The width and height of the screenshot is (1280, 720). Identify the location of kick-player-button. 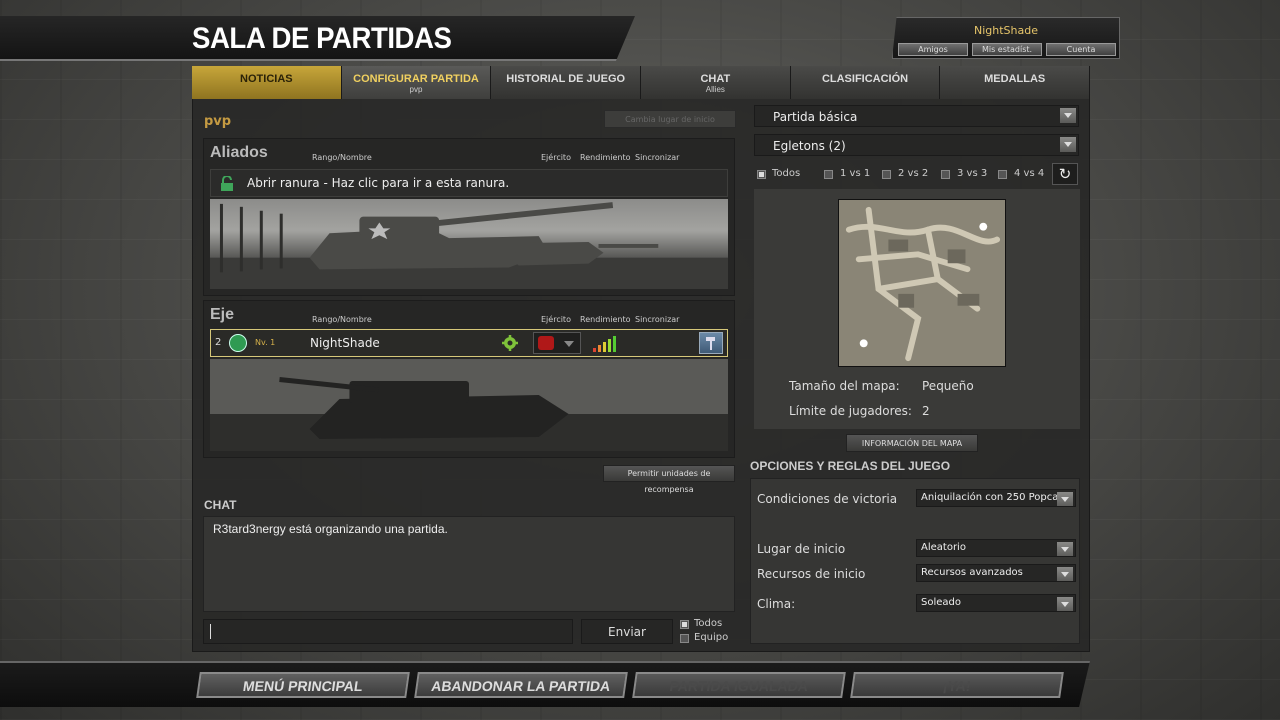
(711, 343).